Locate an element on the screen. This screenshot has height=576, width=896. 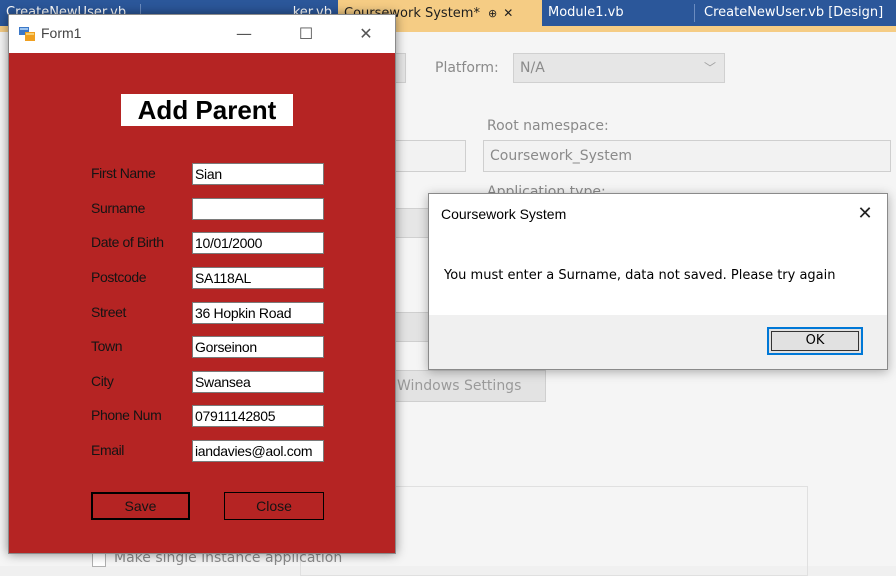
email-field: iandavies@aol.com is located at coordinates (258, 451).